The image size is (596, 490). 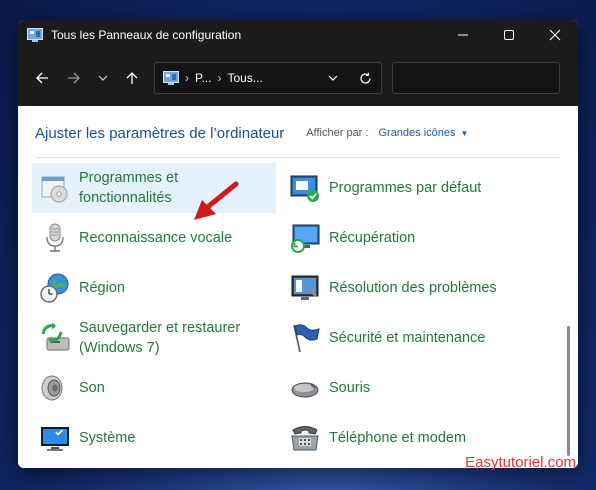 I want to click on close-icon, so click(x=555, y=35).